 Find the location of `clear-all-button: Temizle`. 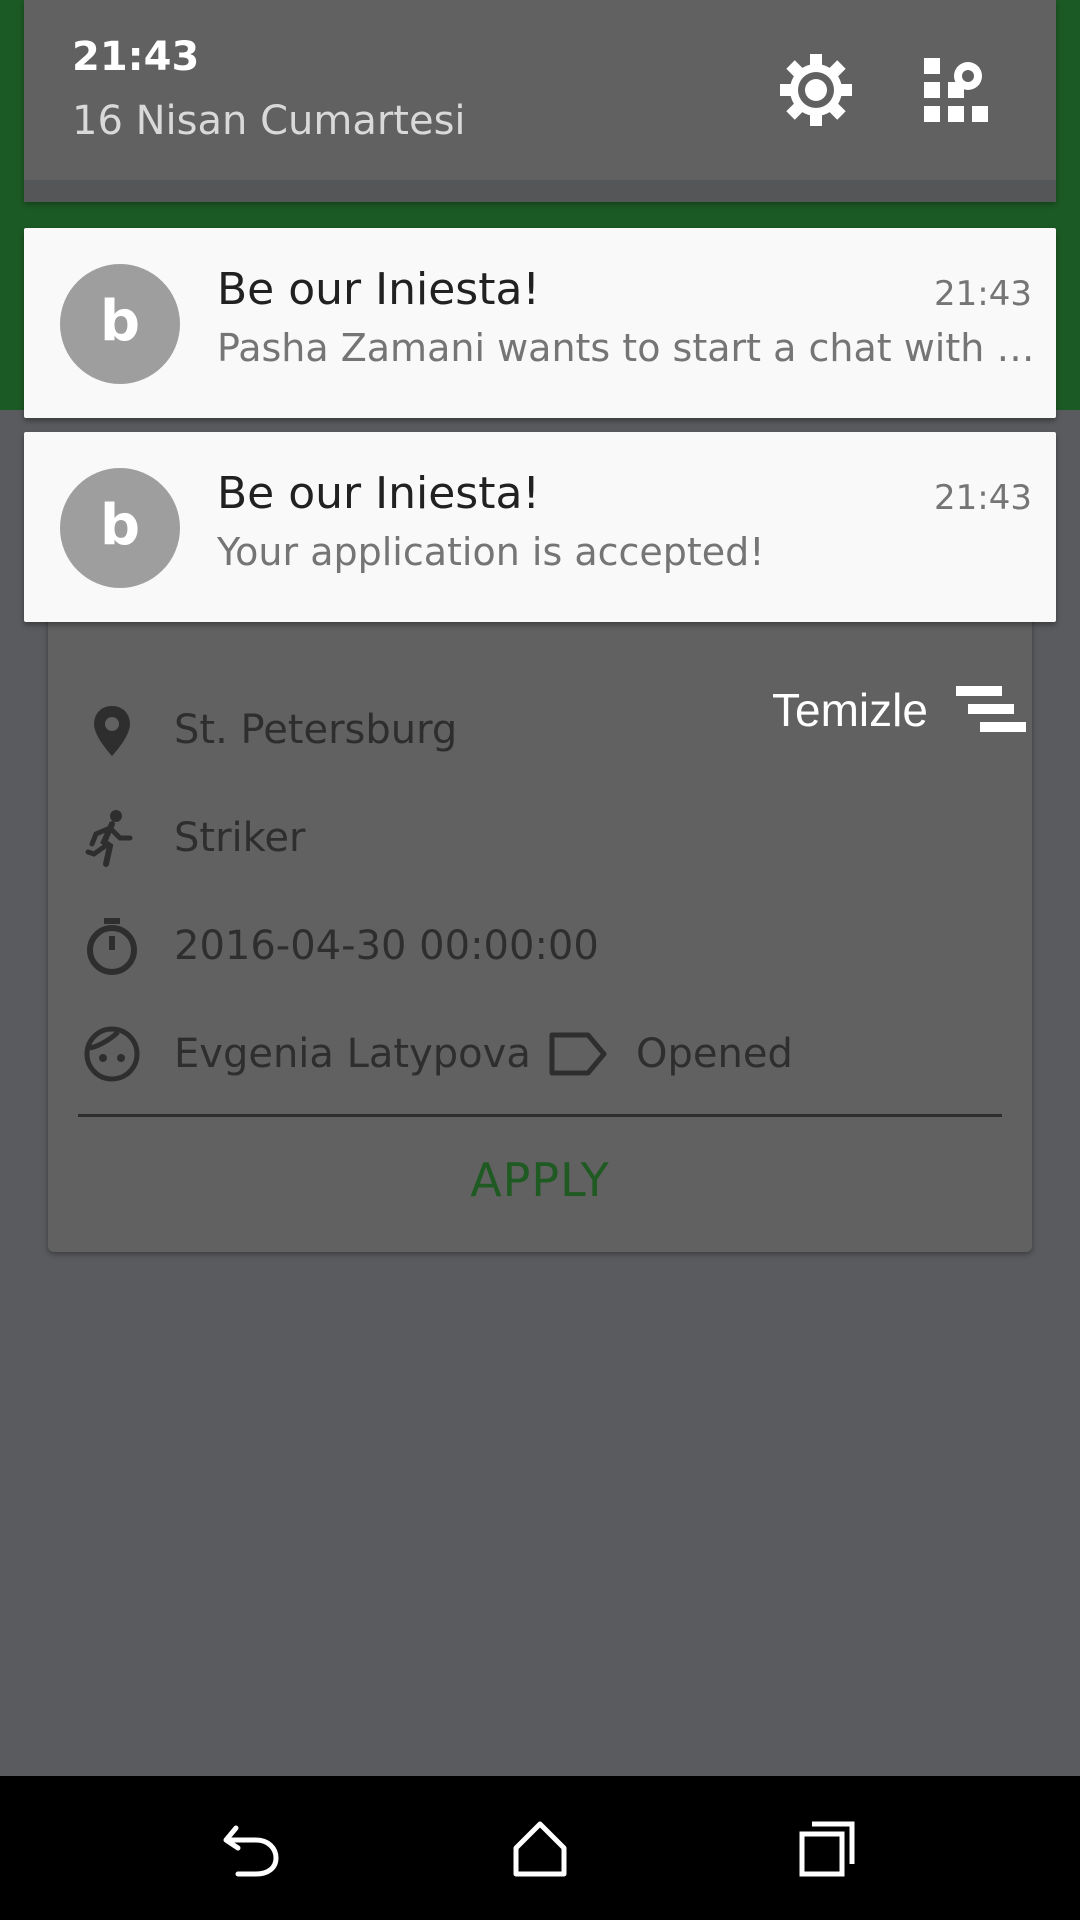

clear-all-button: Temizle is located at coordinates (900, 710).